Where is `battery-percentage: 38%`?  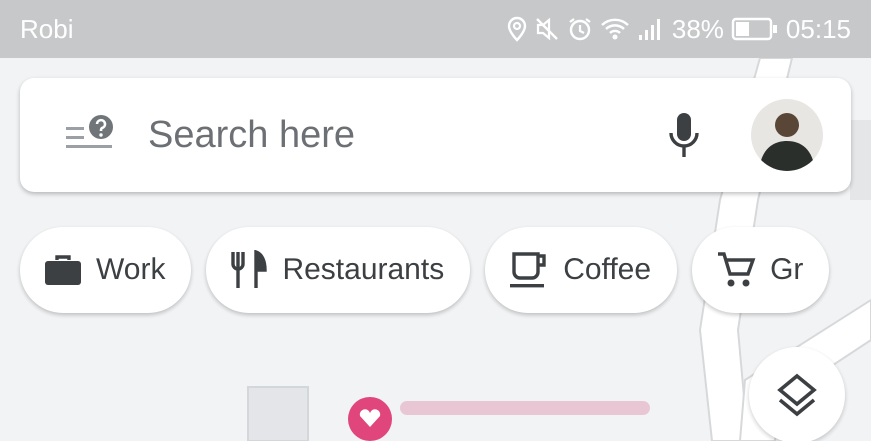
battery-percentage: 38% is located at coordinates (698, 29).